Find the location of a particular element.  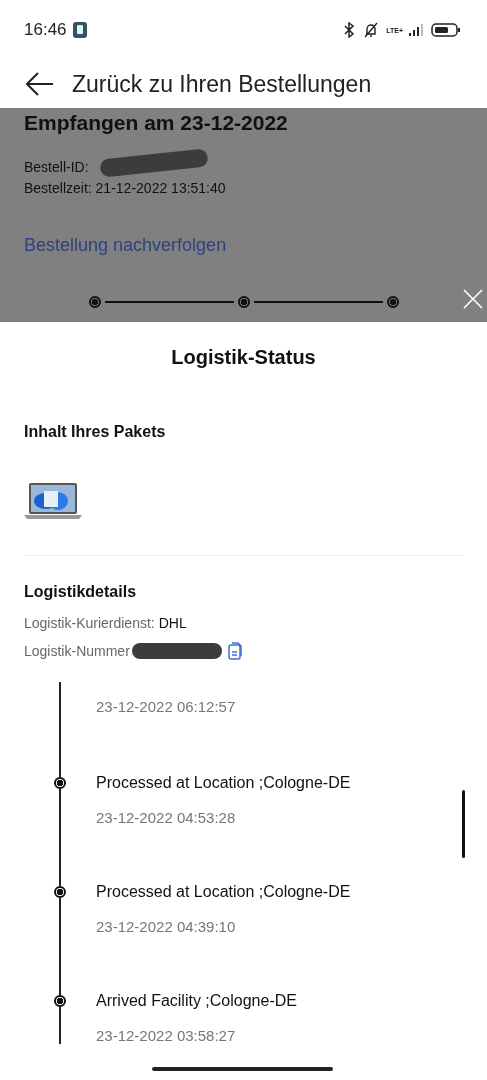

track-order-link: Bestellung nachverfolgen is located at coordinates (125, 245).